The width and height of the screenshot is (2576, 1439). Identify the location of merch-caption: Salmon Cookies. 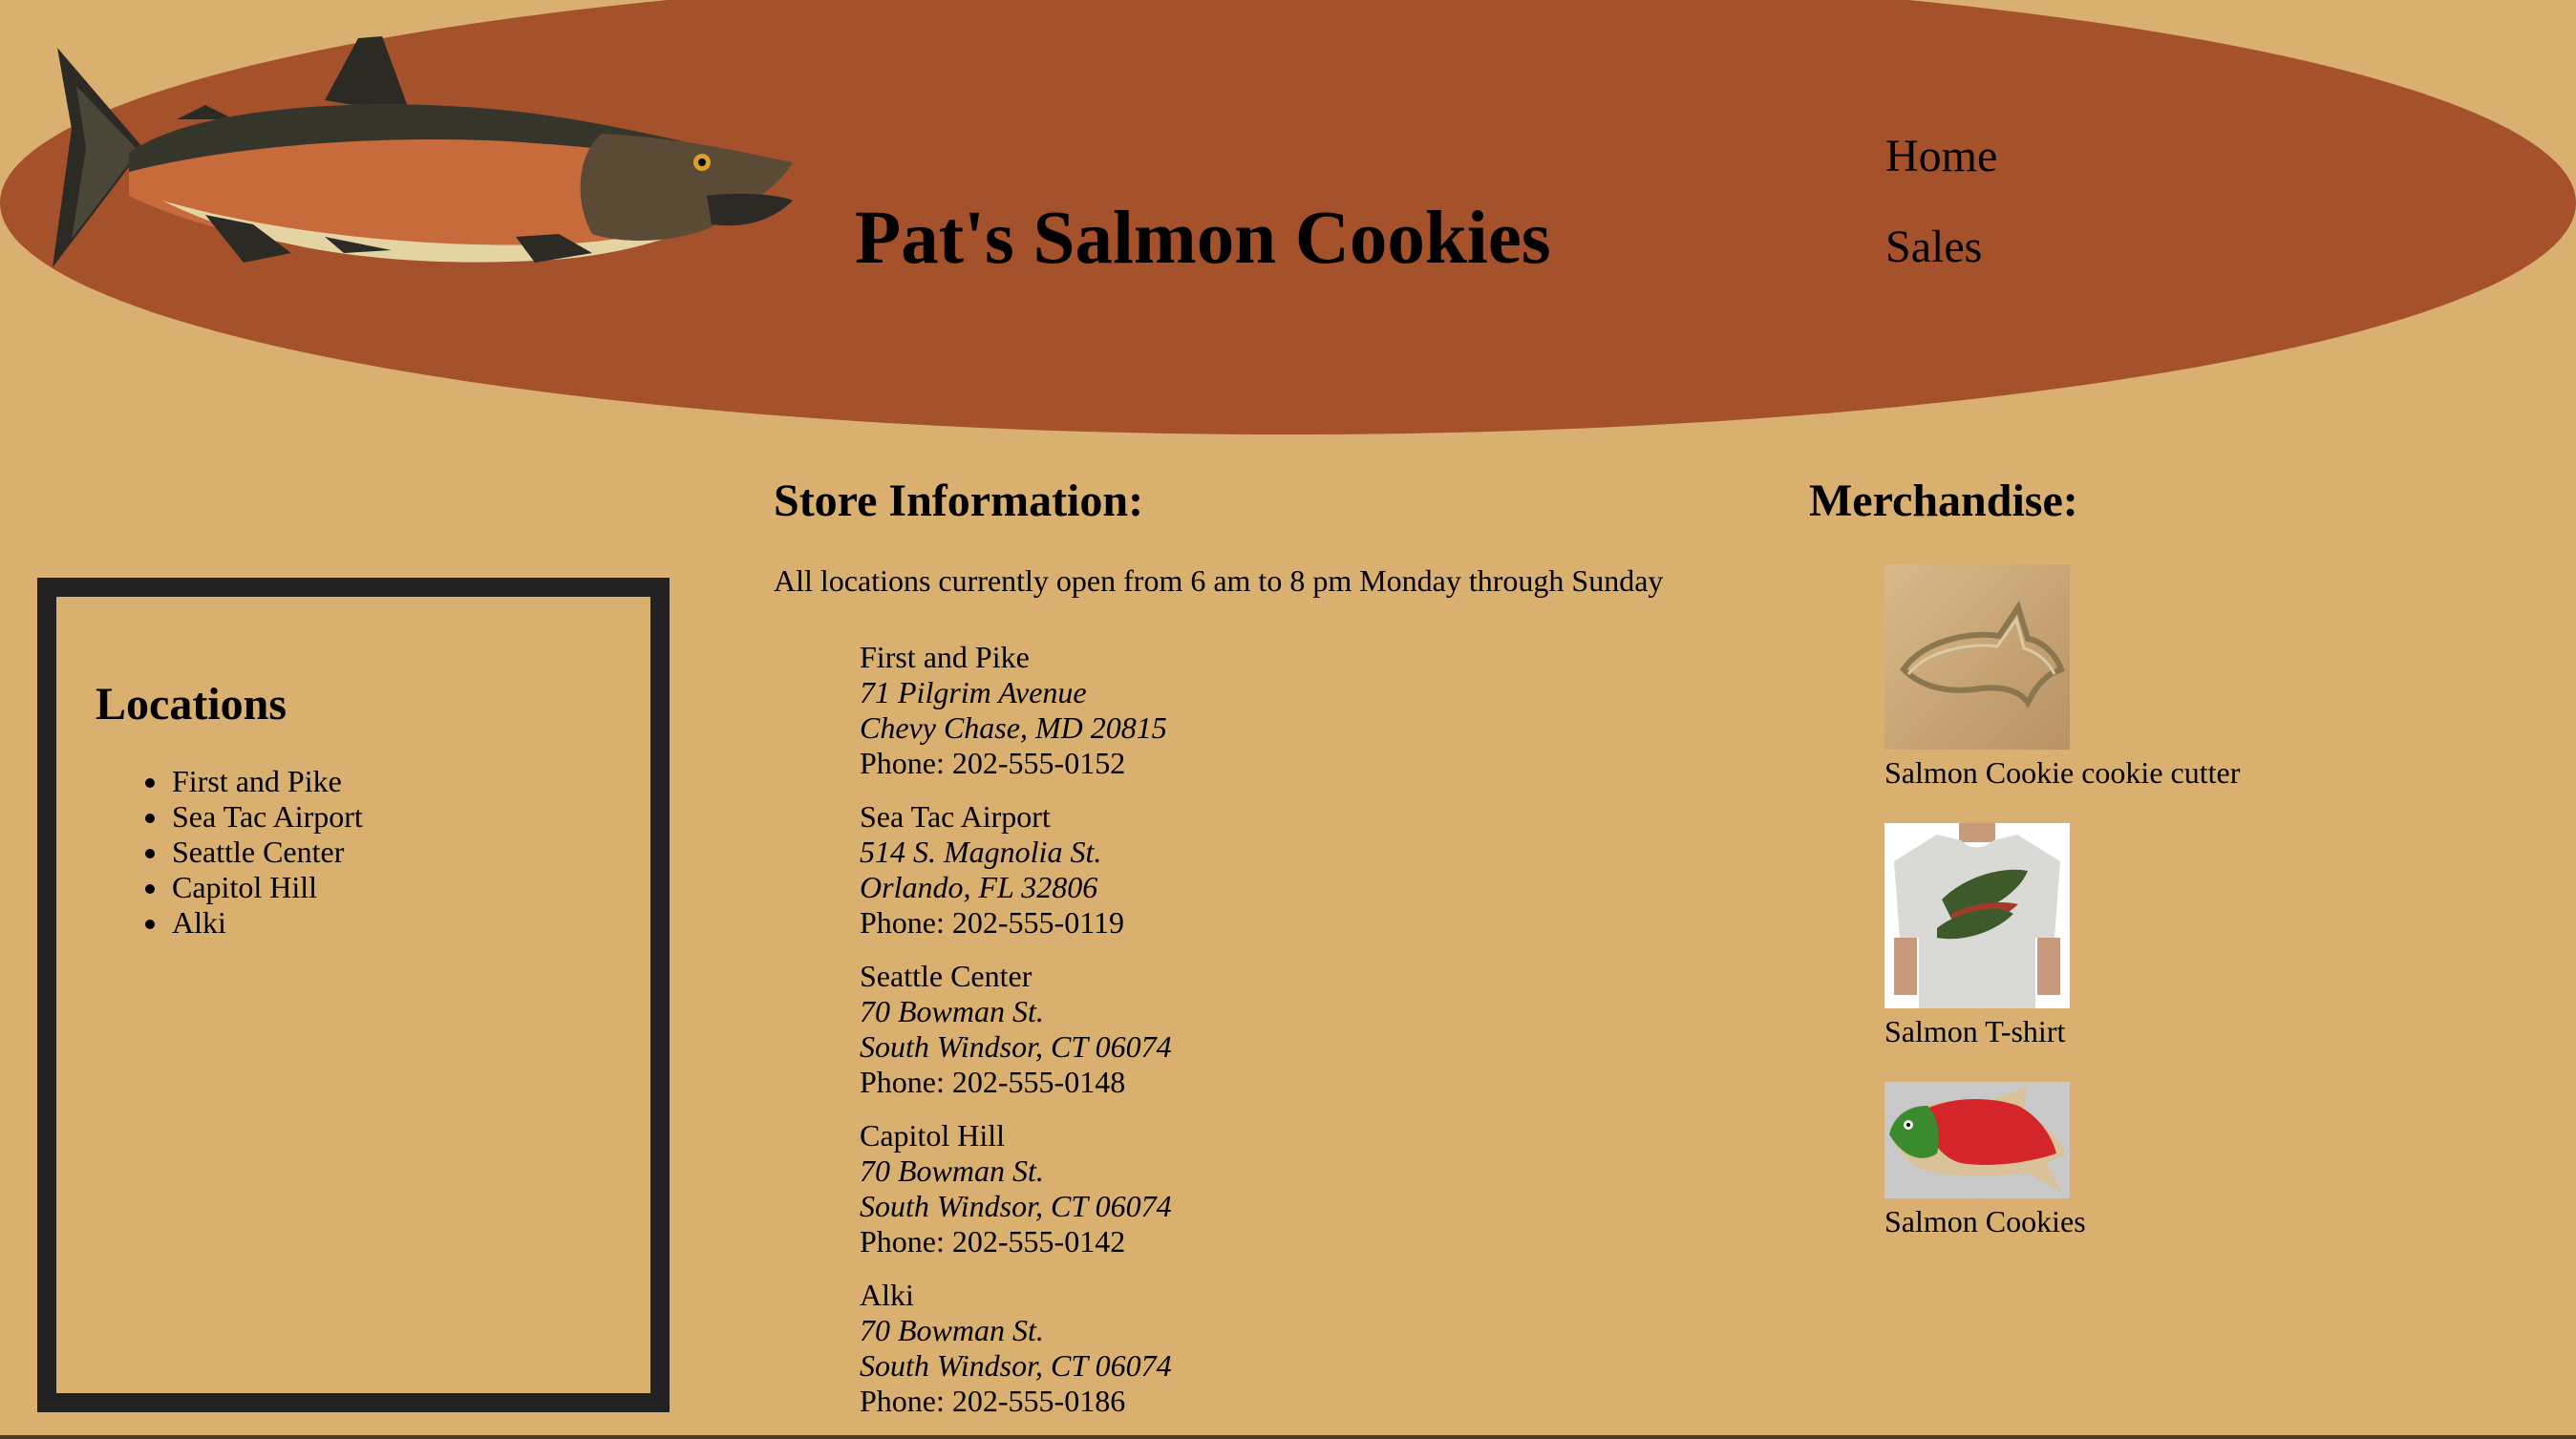
(1985, 1221).